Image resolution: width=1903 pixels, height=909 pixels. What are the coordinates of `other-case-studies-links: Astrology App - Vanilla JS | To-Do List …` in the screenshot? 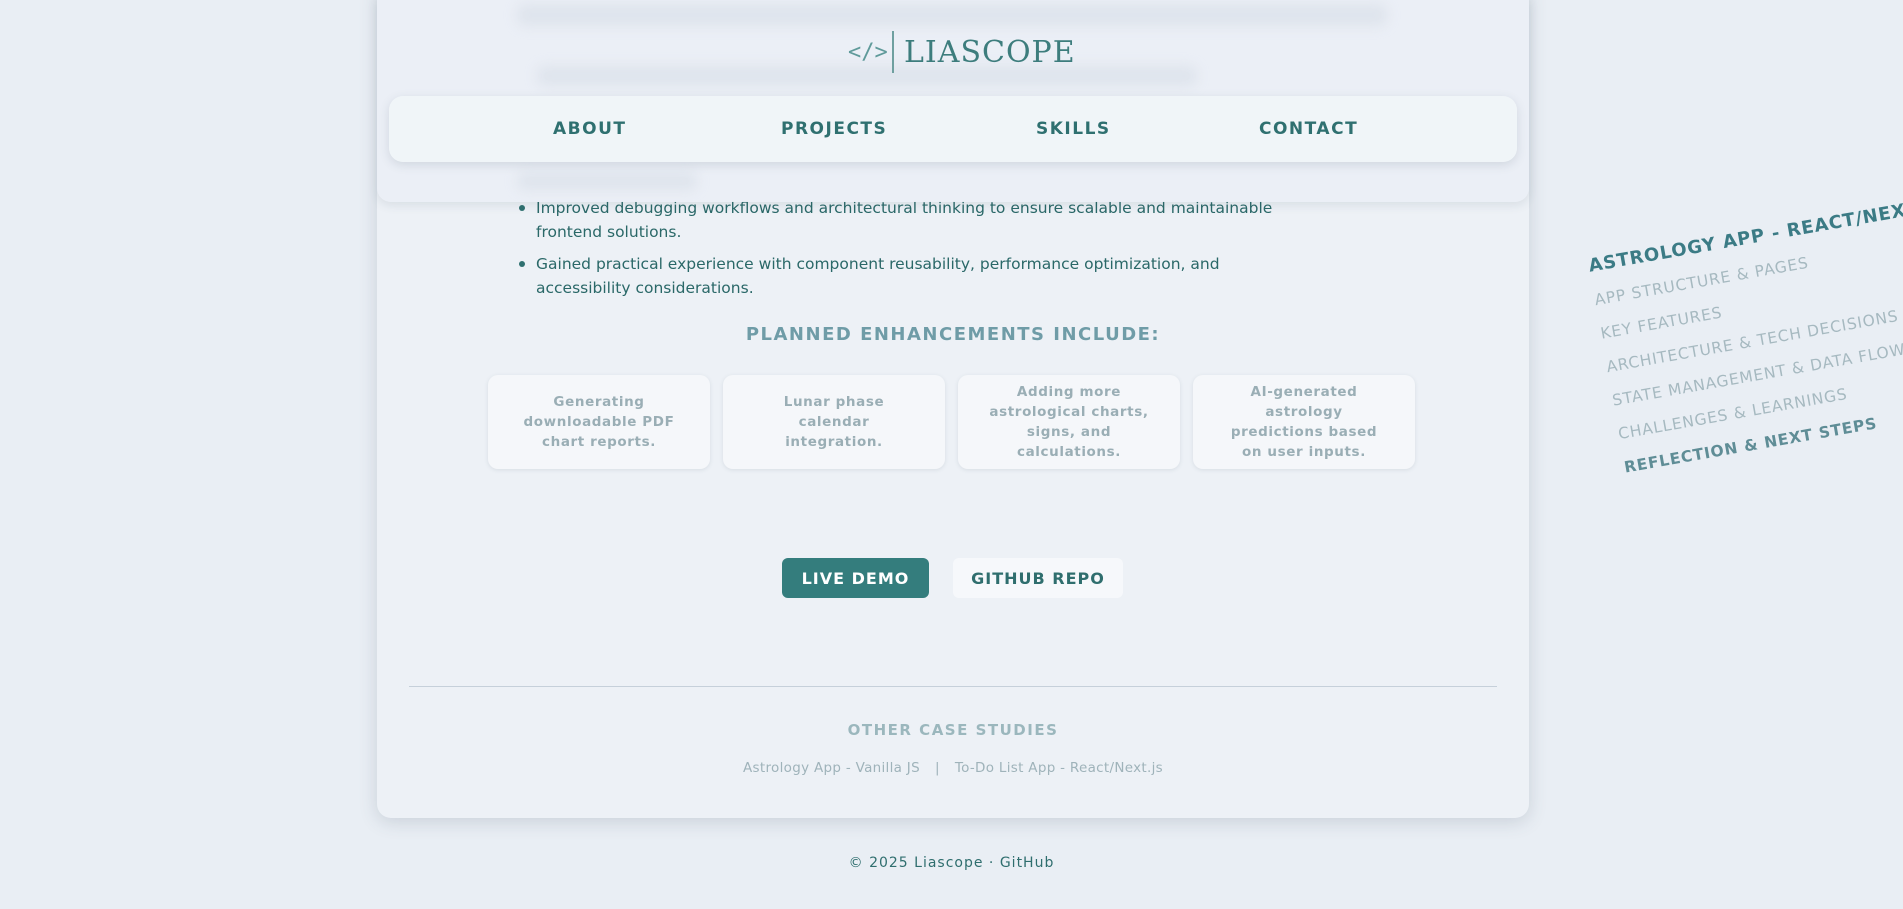 It's located at (953, 768).